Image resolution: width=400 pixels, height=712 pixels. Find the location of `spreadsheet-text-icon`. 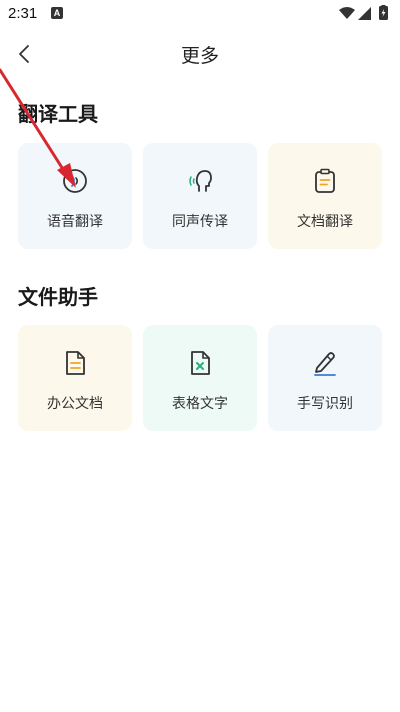

spreadsheet-text-icon is located at coordinates (200, 363).